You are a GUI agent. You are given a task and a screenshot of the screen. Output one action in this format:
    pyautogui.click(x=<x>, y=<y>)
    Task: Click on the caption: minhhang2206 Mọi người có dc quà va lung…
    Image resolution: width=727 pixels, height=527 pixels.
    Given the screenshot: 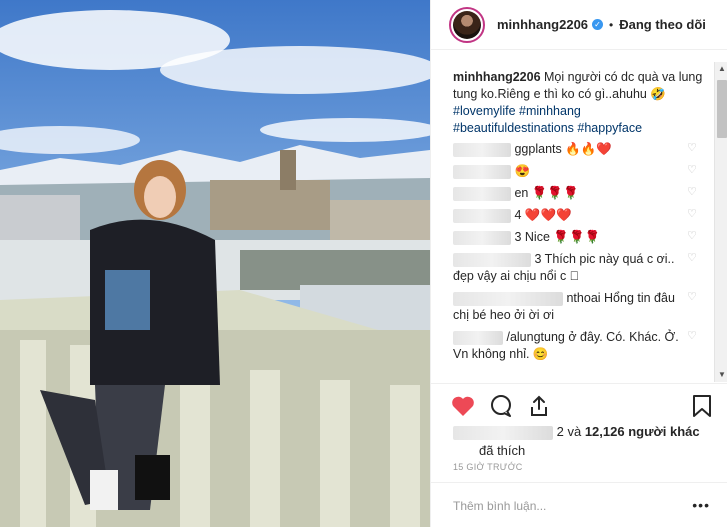 What is the action you would take?
    pyautogui.click(x=579, y=103)
    